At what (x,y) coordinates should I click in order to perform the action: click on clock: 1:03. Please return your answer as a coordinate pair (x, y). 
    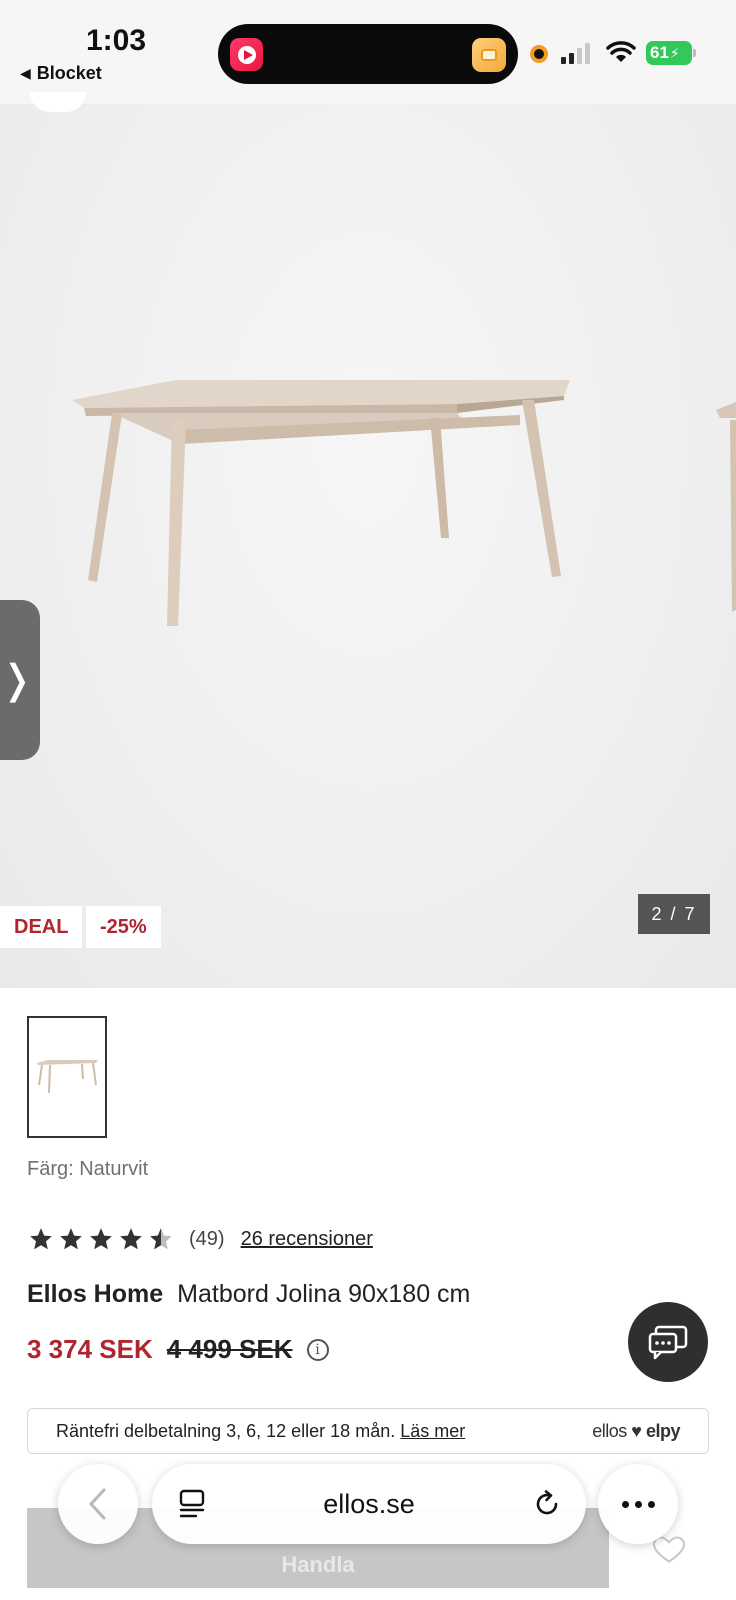
    Looking at the image, I should click on (116, 40).